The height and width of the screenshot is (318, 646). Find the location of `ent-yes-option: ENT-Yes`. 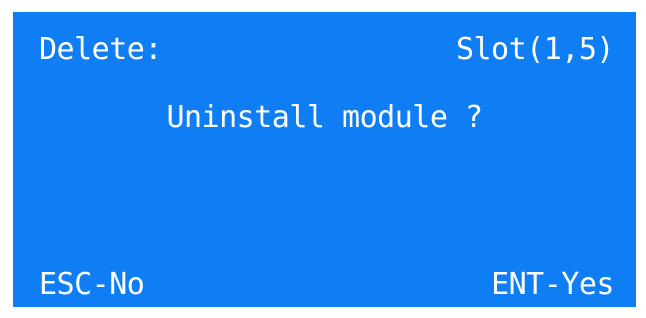

ent-yes-option: ENT-Yes is located at coordinates (552, 285).